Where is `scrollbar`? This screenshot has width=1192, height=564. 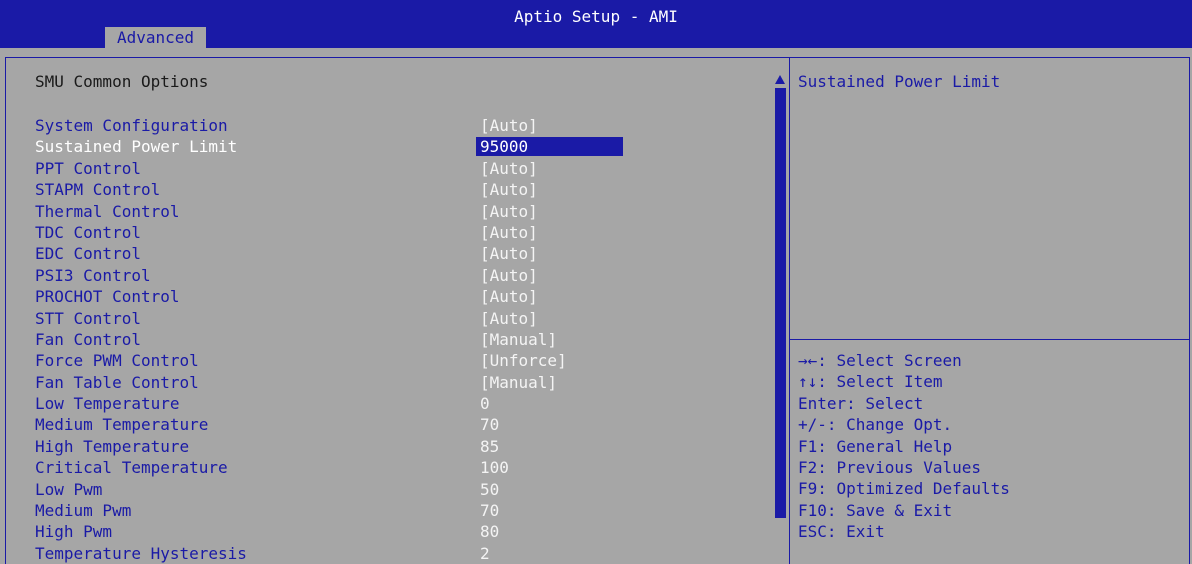
scrollbar is located at coordinates (780, 326).